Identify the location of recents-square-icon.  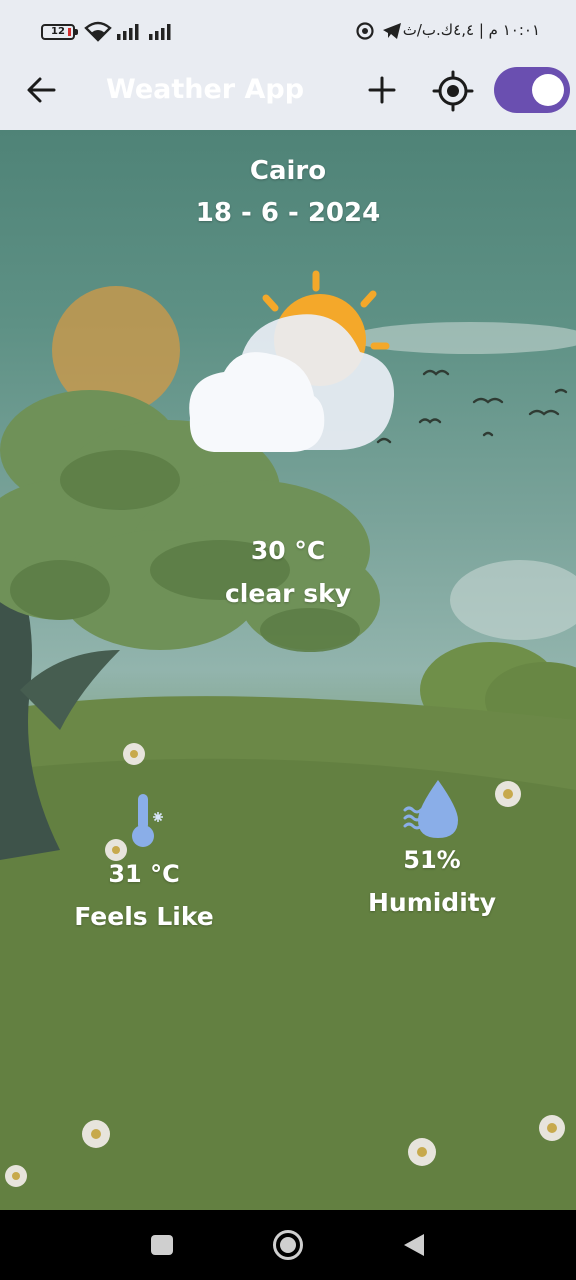
(162, 1245).